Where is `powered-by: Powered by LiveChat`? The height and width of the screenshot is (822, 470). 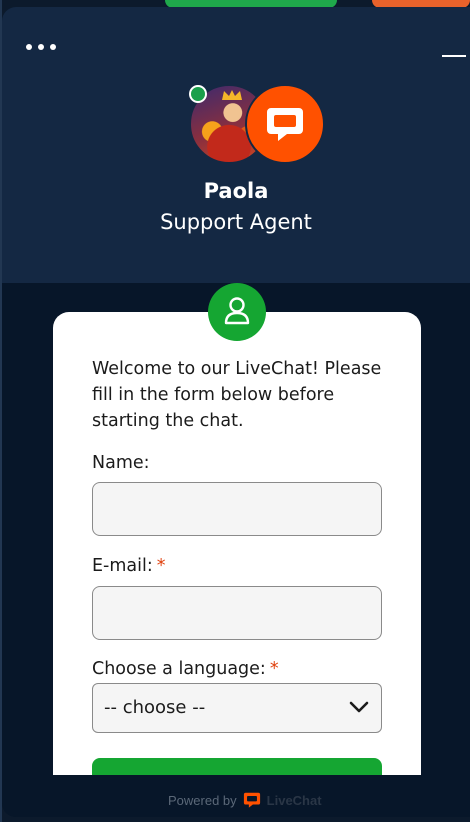
powered-by: Powered by LiveChat is located at coordinates (245, 800).